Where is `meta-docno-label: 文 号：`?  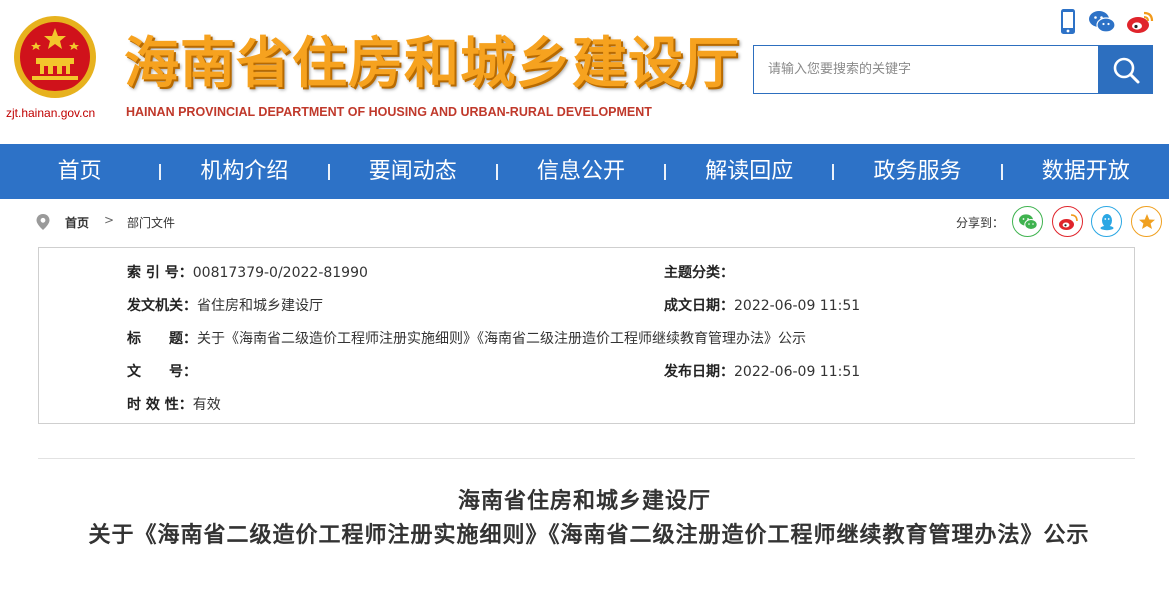 meta-docno-label: 文 号： is located at coordinates (162, 372).